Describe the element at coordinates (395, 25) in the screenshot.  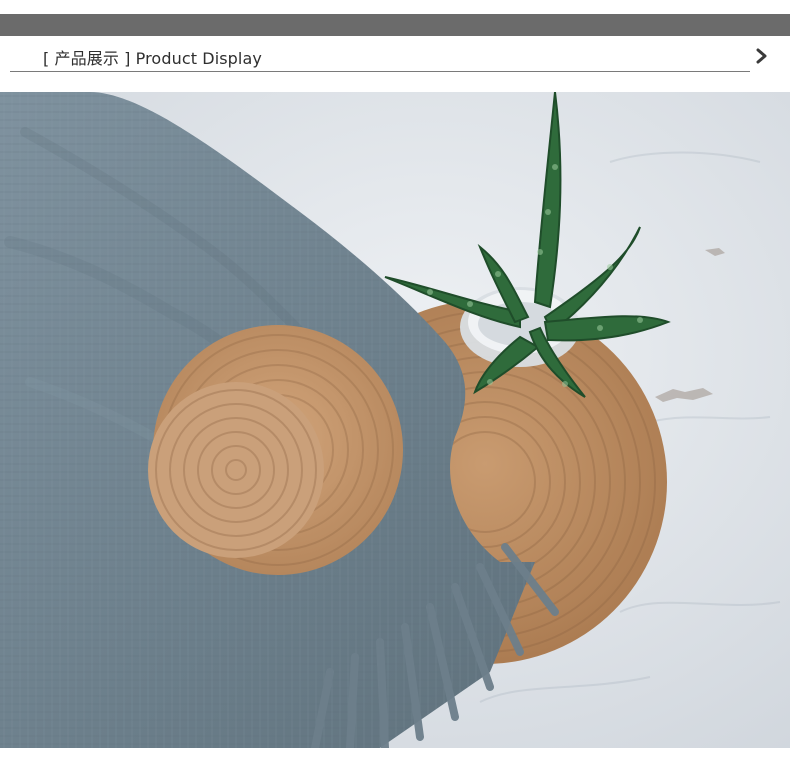
I see `top-band` at that location.